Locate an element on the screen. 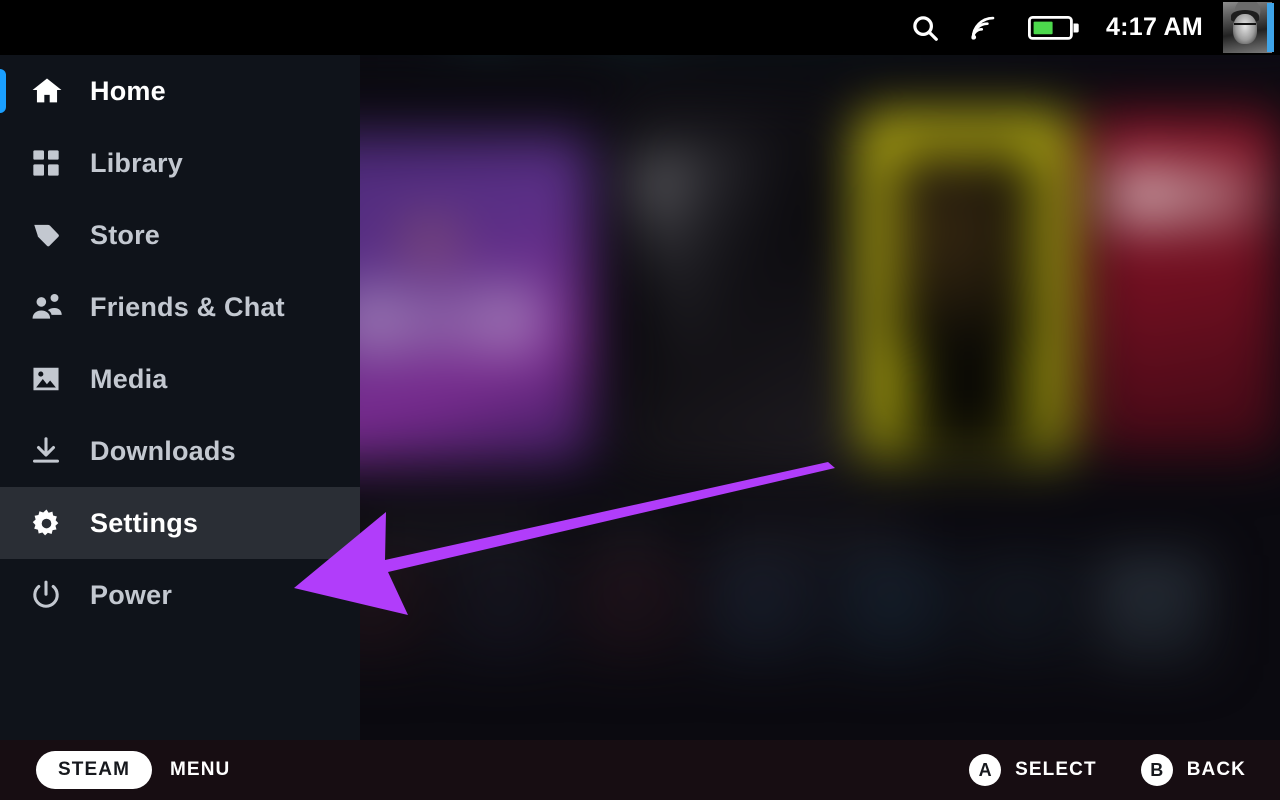  sidebar-item-downloads: Downloads is located at coordinates (180, 451).